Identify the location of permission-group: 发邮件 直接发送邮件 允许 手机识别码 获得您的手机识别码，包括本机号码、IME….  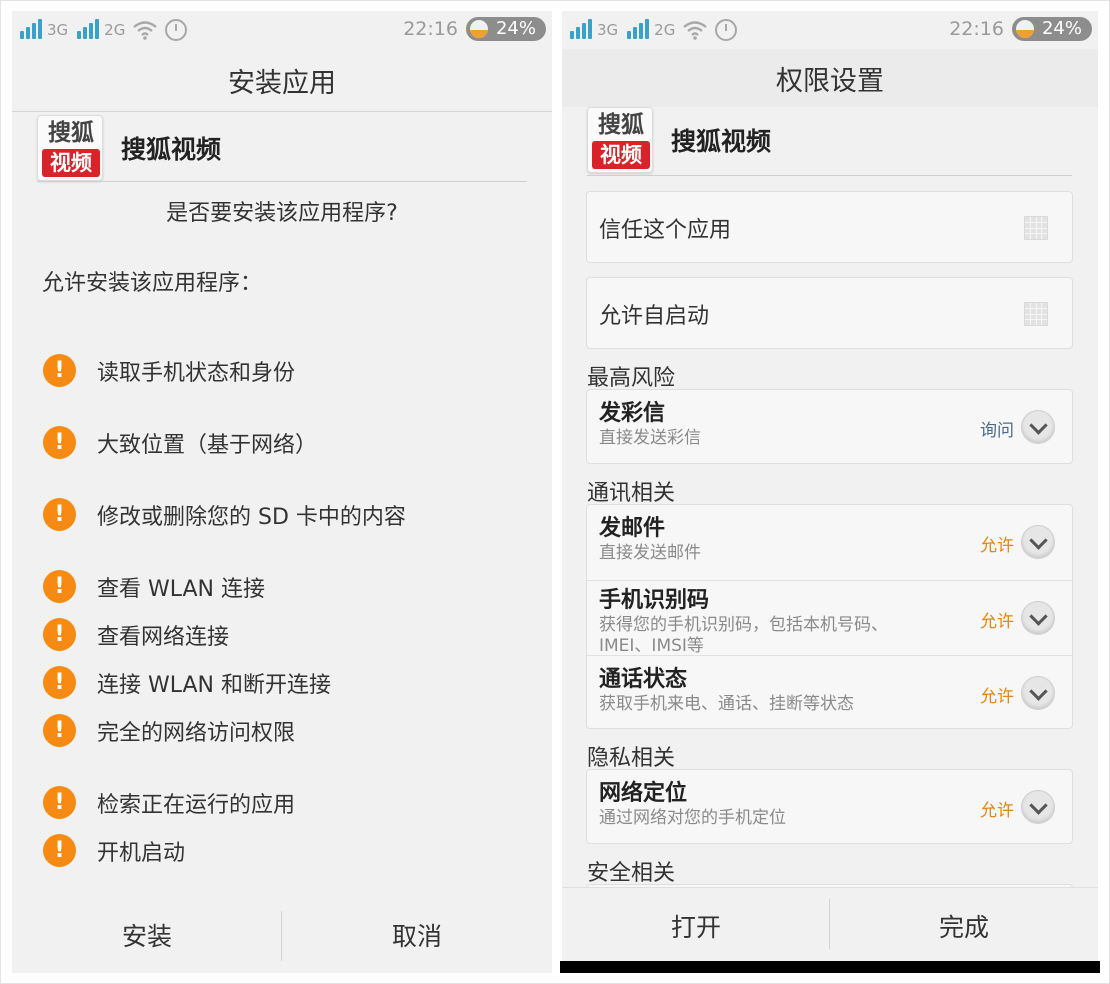
(829, 616).